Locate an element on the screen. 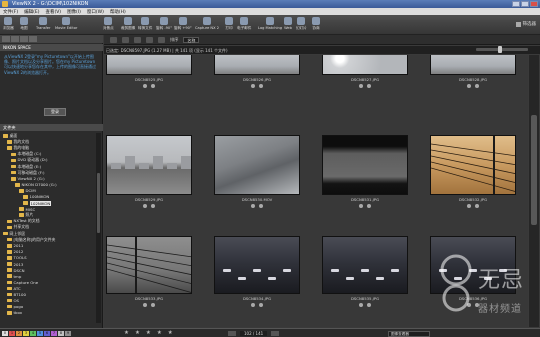 The image size is (540, 337). thumbnail-item: DSCN8535.JPG is located at coordinates (365, 275).